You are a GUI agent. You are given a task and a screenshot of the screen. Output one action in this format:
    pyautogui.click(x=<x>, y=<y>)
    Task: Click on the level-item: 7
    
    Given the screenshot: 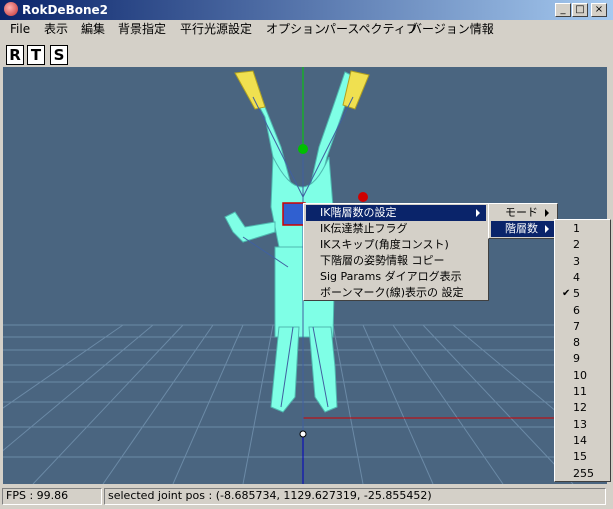 What is the action you would take?
    pyautogui.click(x=583, y=327)
    